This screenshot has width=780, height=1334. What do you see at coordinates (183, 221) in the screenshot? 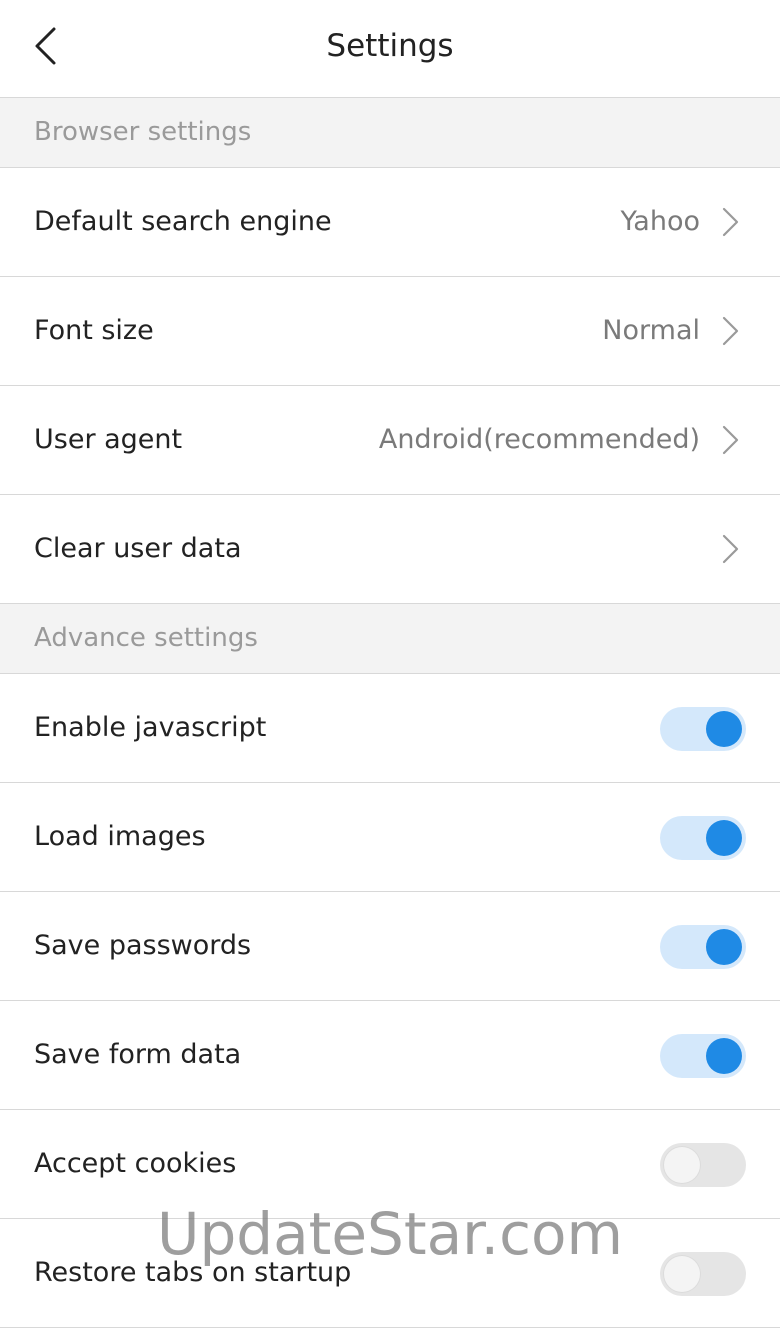
I see `row-label: Default search engine` at bounding box center [183, 221].